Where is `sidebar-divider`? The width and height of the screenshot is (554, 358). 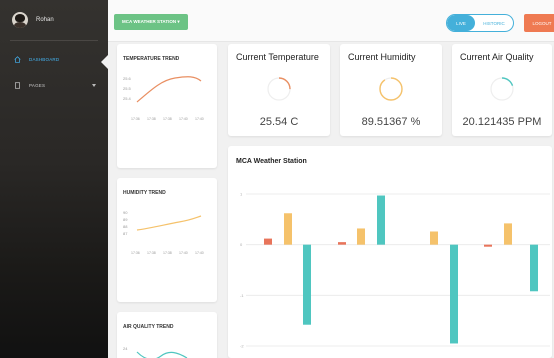
sidebar-divider is located at coordinates (54, 40).